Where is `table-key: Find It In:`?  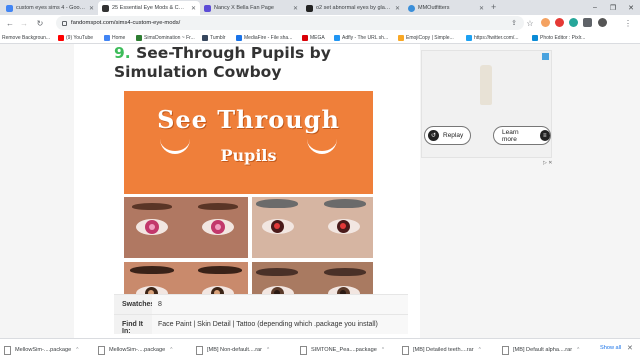 table-key: Find It In: is located at coordinates (133, 325).